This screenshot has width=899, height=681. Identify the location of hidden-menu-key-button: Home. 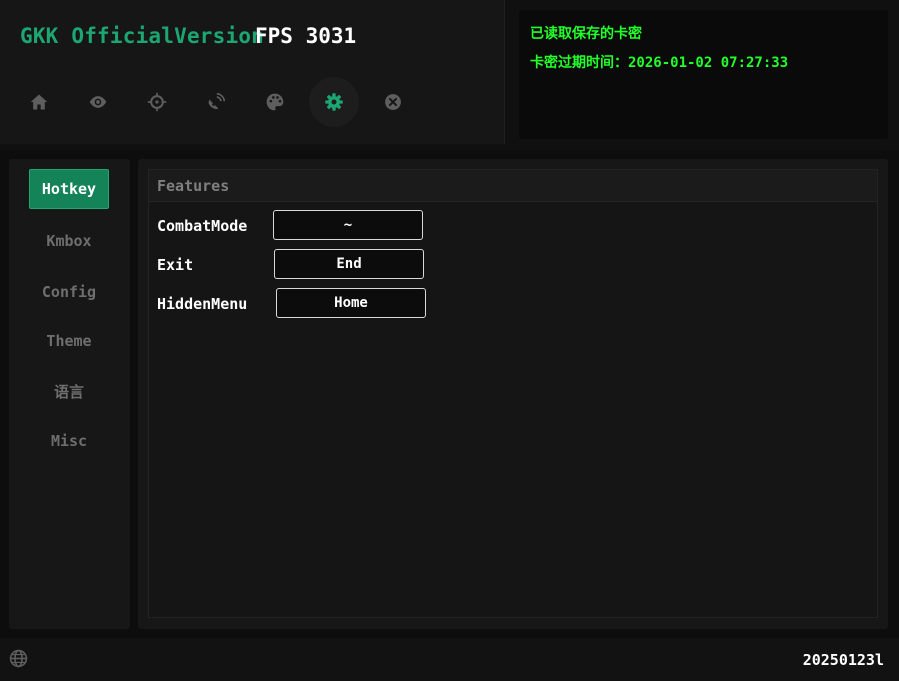
(351, 303).